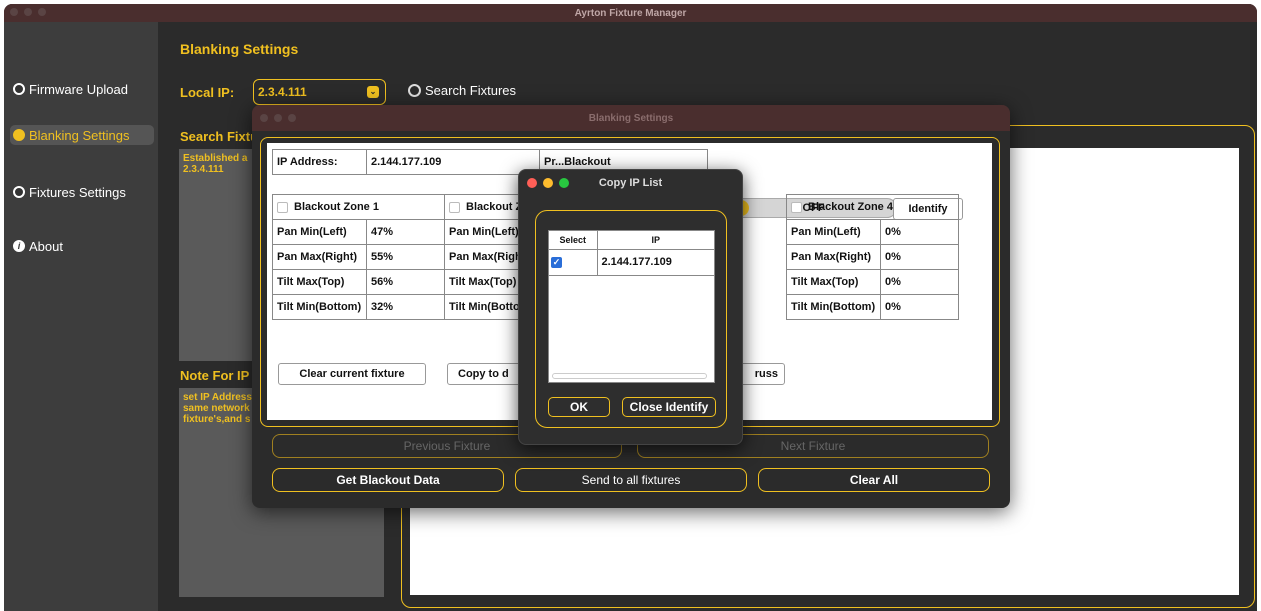 This screenshot has height=611, width=1261. What do you see at coordinates (282, 92) in the screenshot?
I see `local-ip-value: 2.3.4.111` at bounding box center [282, 92].